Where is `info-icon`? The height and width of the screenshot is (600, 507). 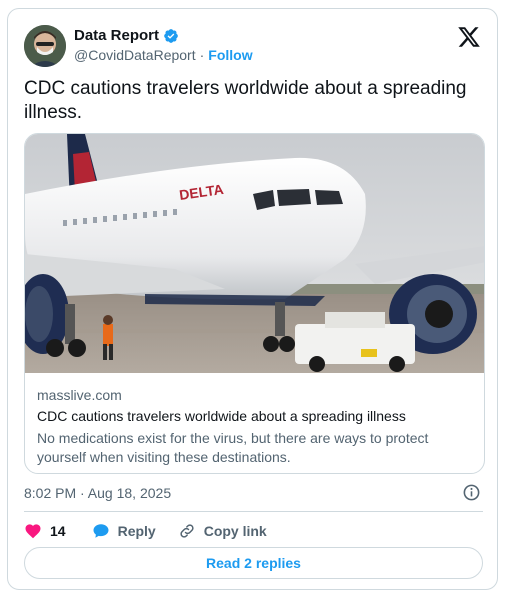
info-icon is located at coordinates (471, 492).